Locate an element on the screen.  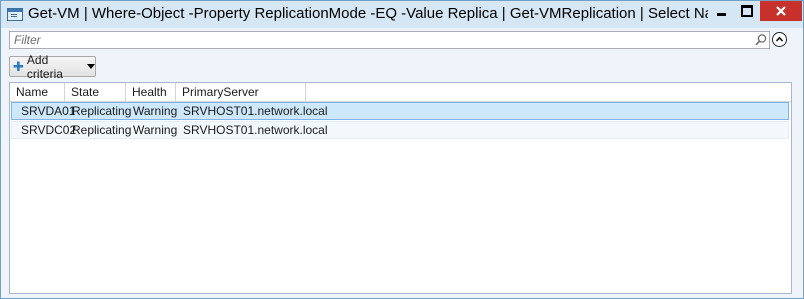
close-icon is located at coordinates (781, 11).